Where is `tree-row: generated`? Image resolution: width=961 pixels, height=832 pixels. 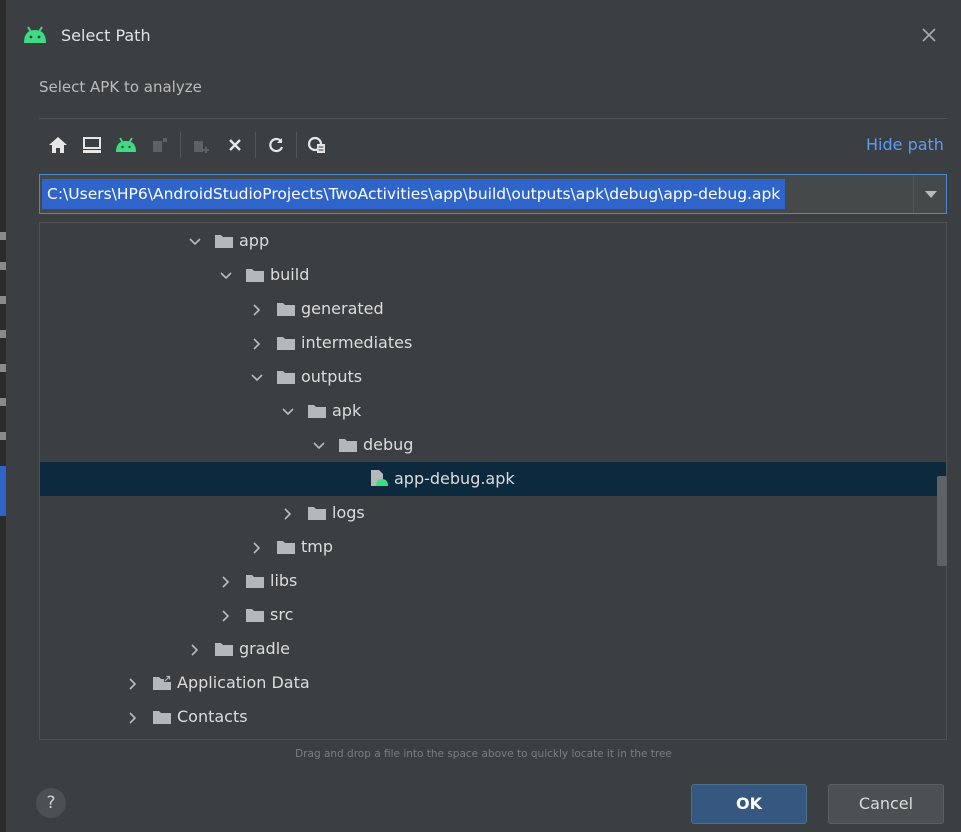 tree-row: generated is located at coordinates (493, 309).